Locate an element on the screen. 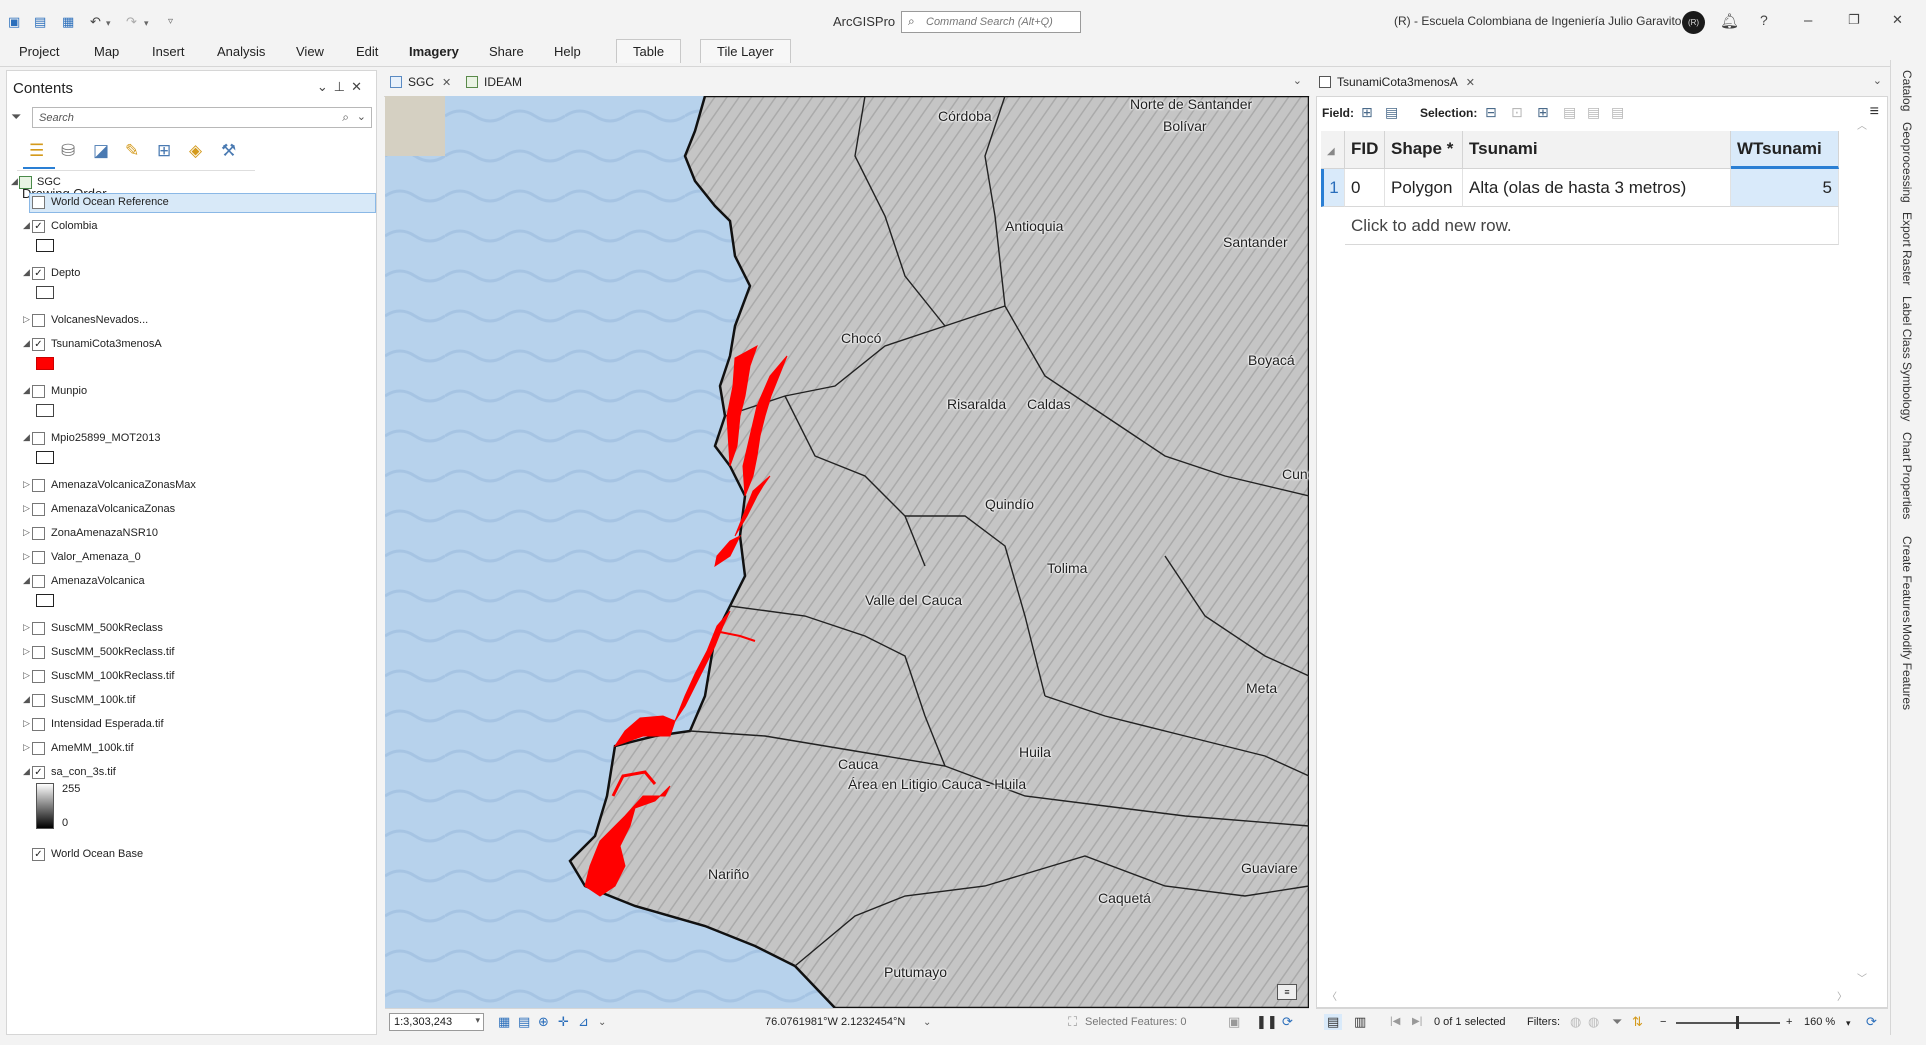 Image resolution: width=1926 pixels, height=1045 pixels. zoom-slider-thumb is located at coordinates (1737, 1022).